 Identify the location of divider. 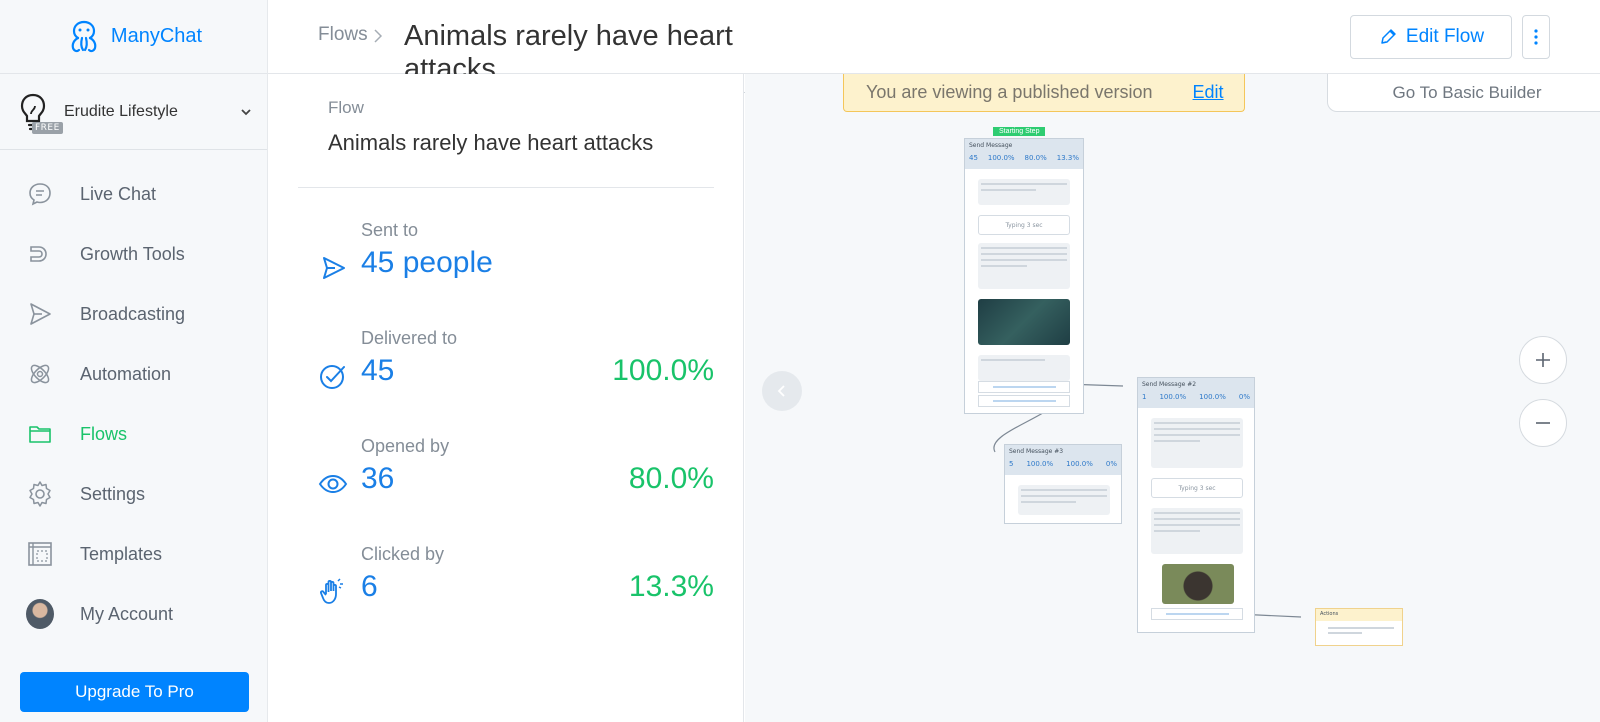
(506, 187).